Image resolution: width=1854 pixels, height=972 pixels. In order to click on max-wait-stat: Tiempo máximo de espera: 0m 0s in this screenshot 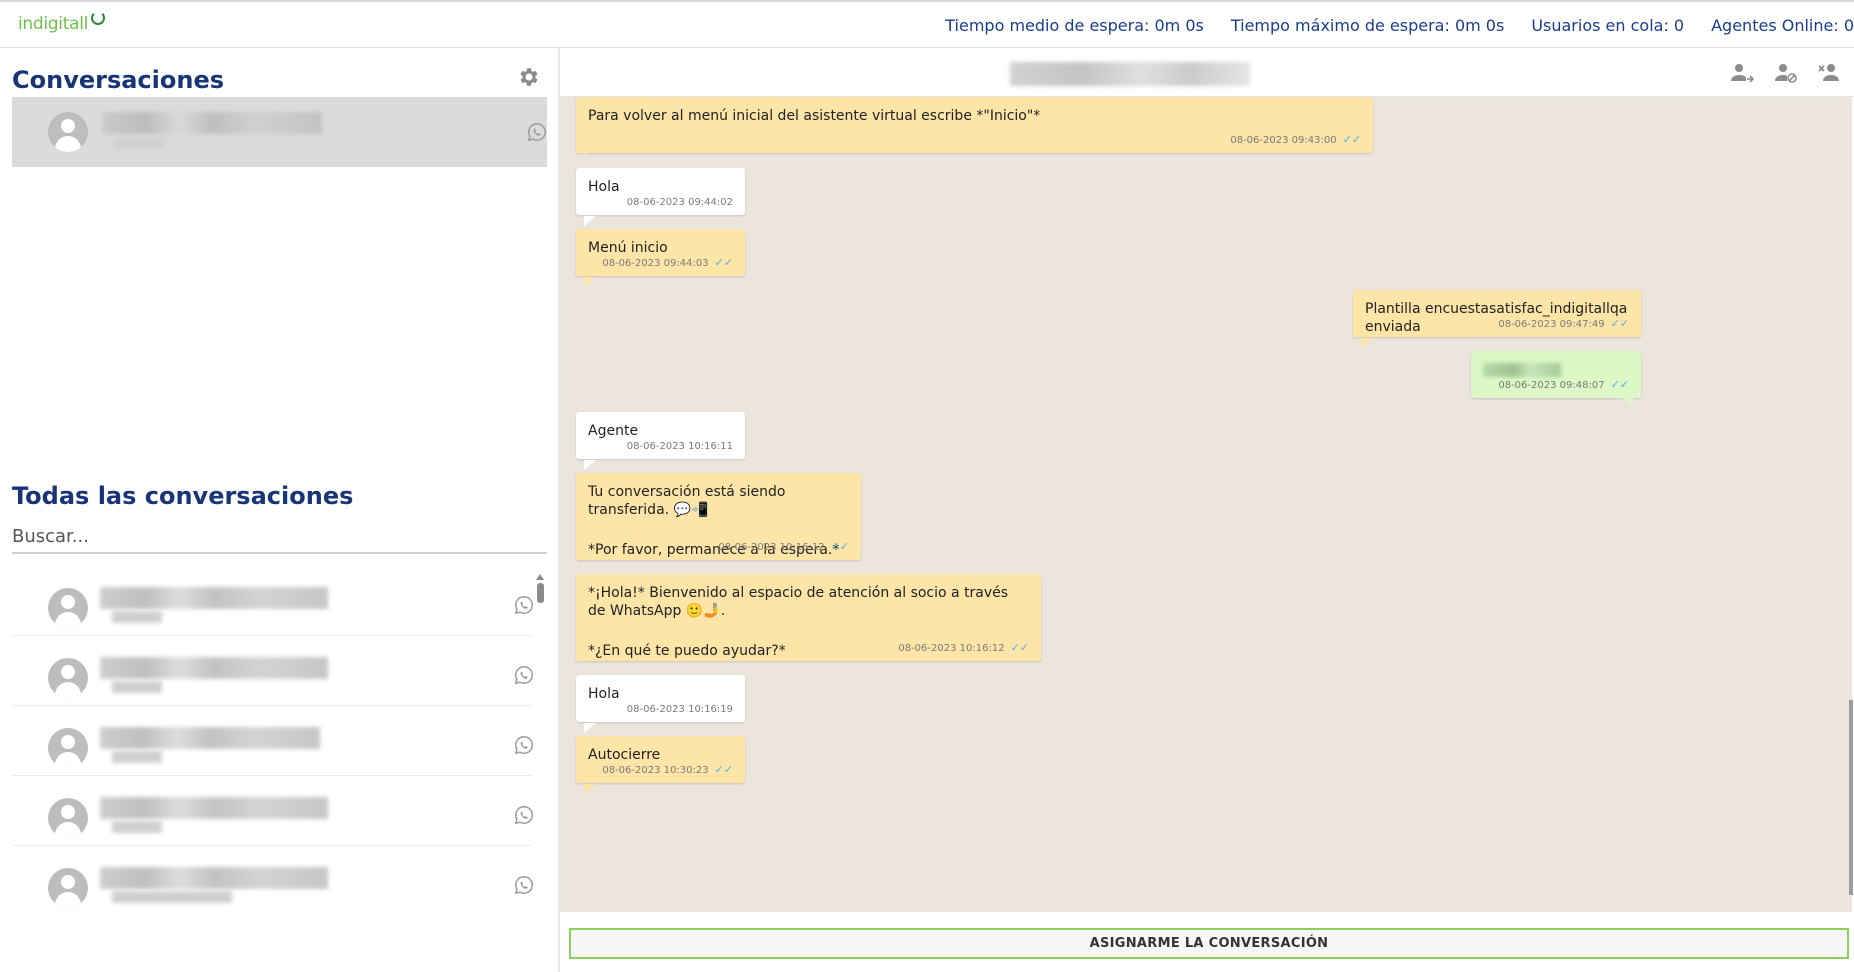, I will do `click(1367, 25)`.